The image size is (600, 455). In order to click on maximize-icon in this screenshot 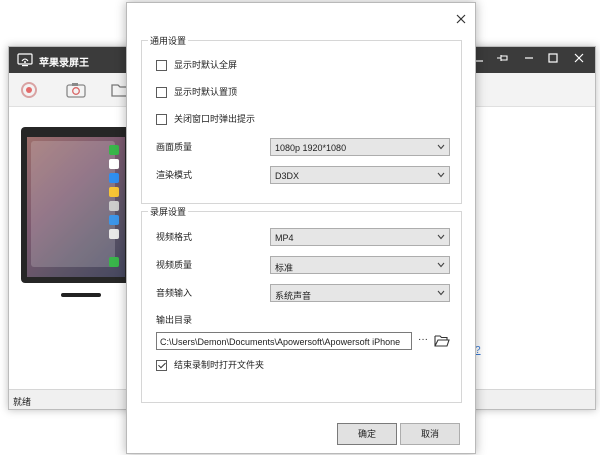, I will do `click(553, 58)`.